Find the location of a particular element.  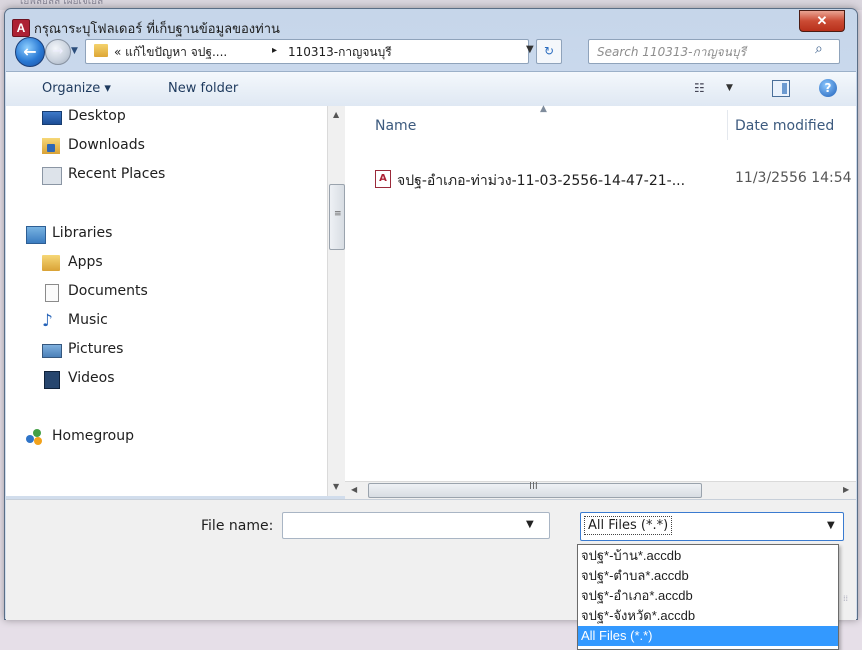

videos-icon is located at coordinates (52, 380).